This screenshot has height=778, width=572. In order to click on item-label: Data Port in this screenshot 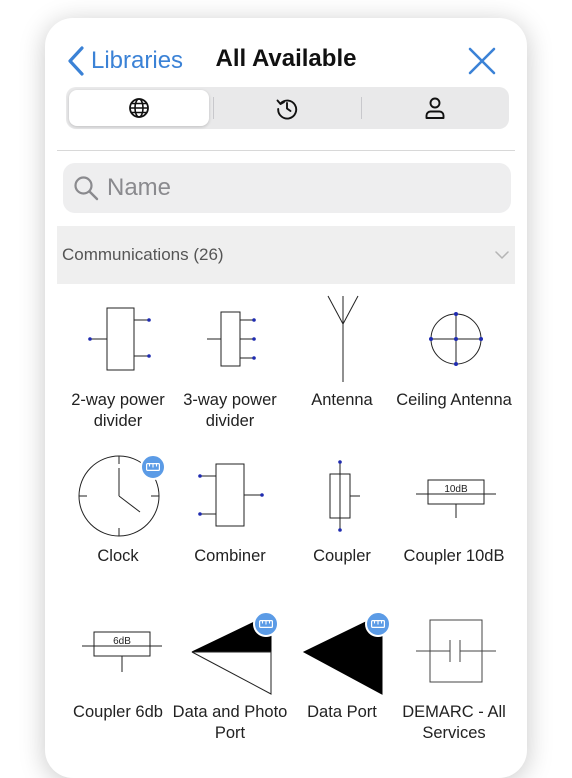, I will do `click(342, 712)`.